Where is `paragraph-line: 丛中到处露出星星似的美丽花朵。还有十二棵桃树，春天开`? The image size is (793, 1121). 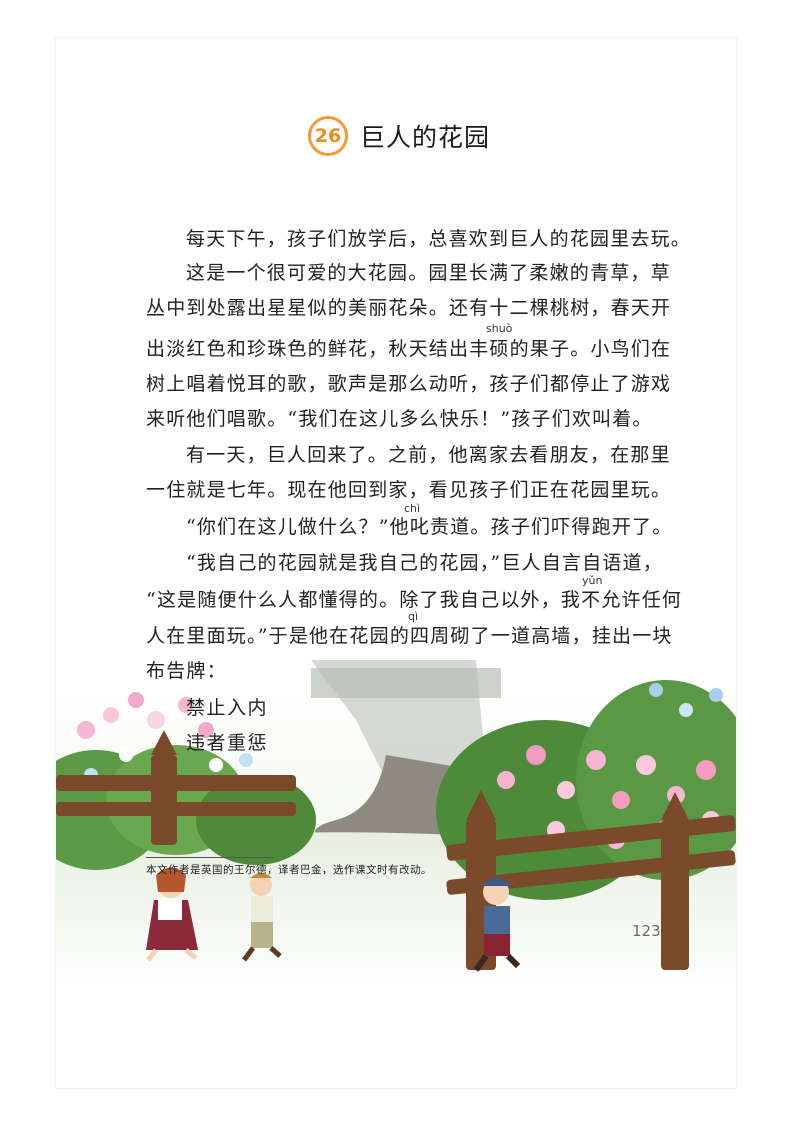 paragraph-line: 丛中到处露出星星似的美丽花朵。还有十二棵桃树，春天开 is located at coordinates (409, 308).